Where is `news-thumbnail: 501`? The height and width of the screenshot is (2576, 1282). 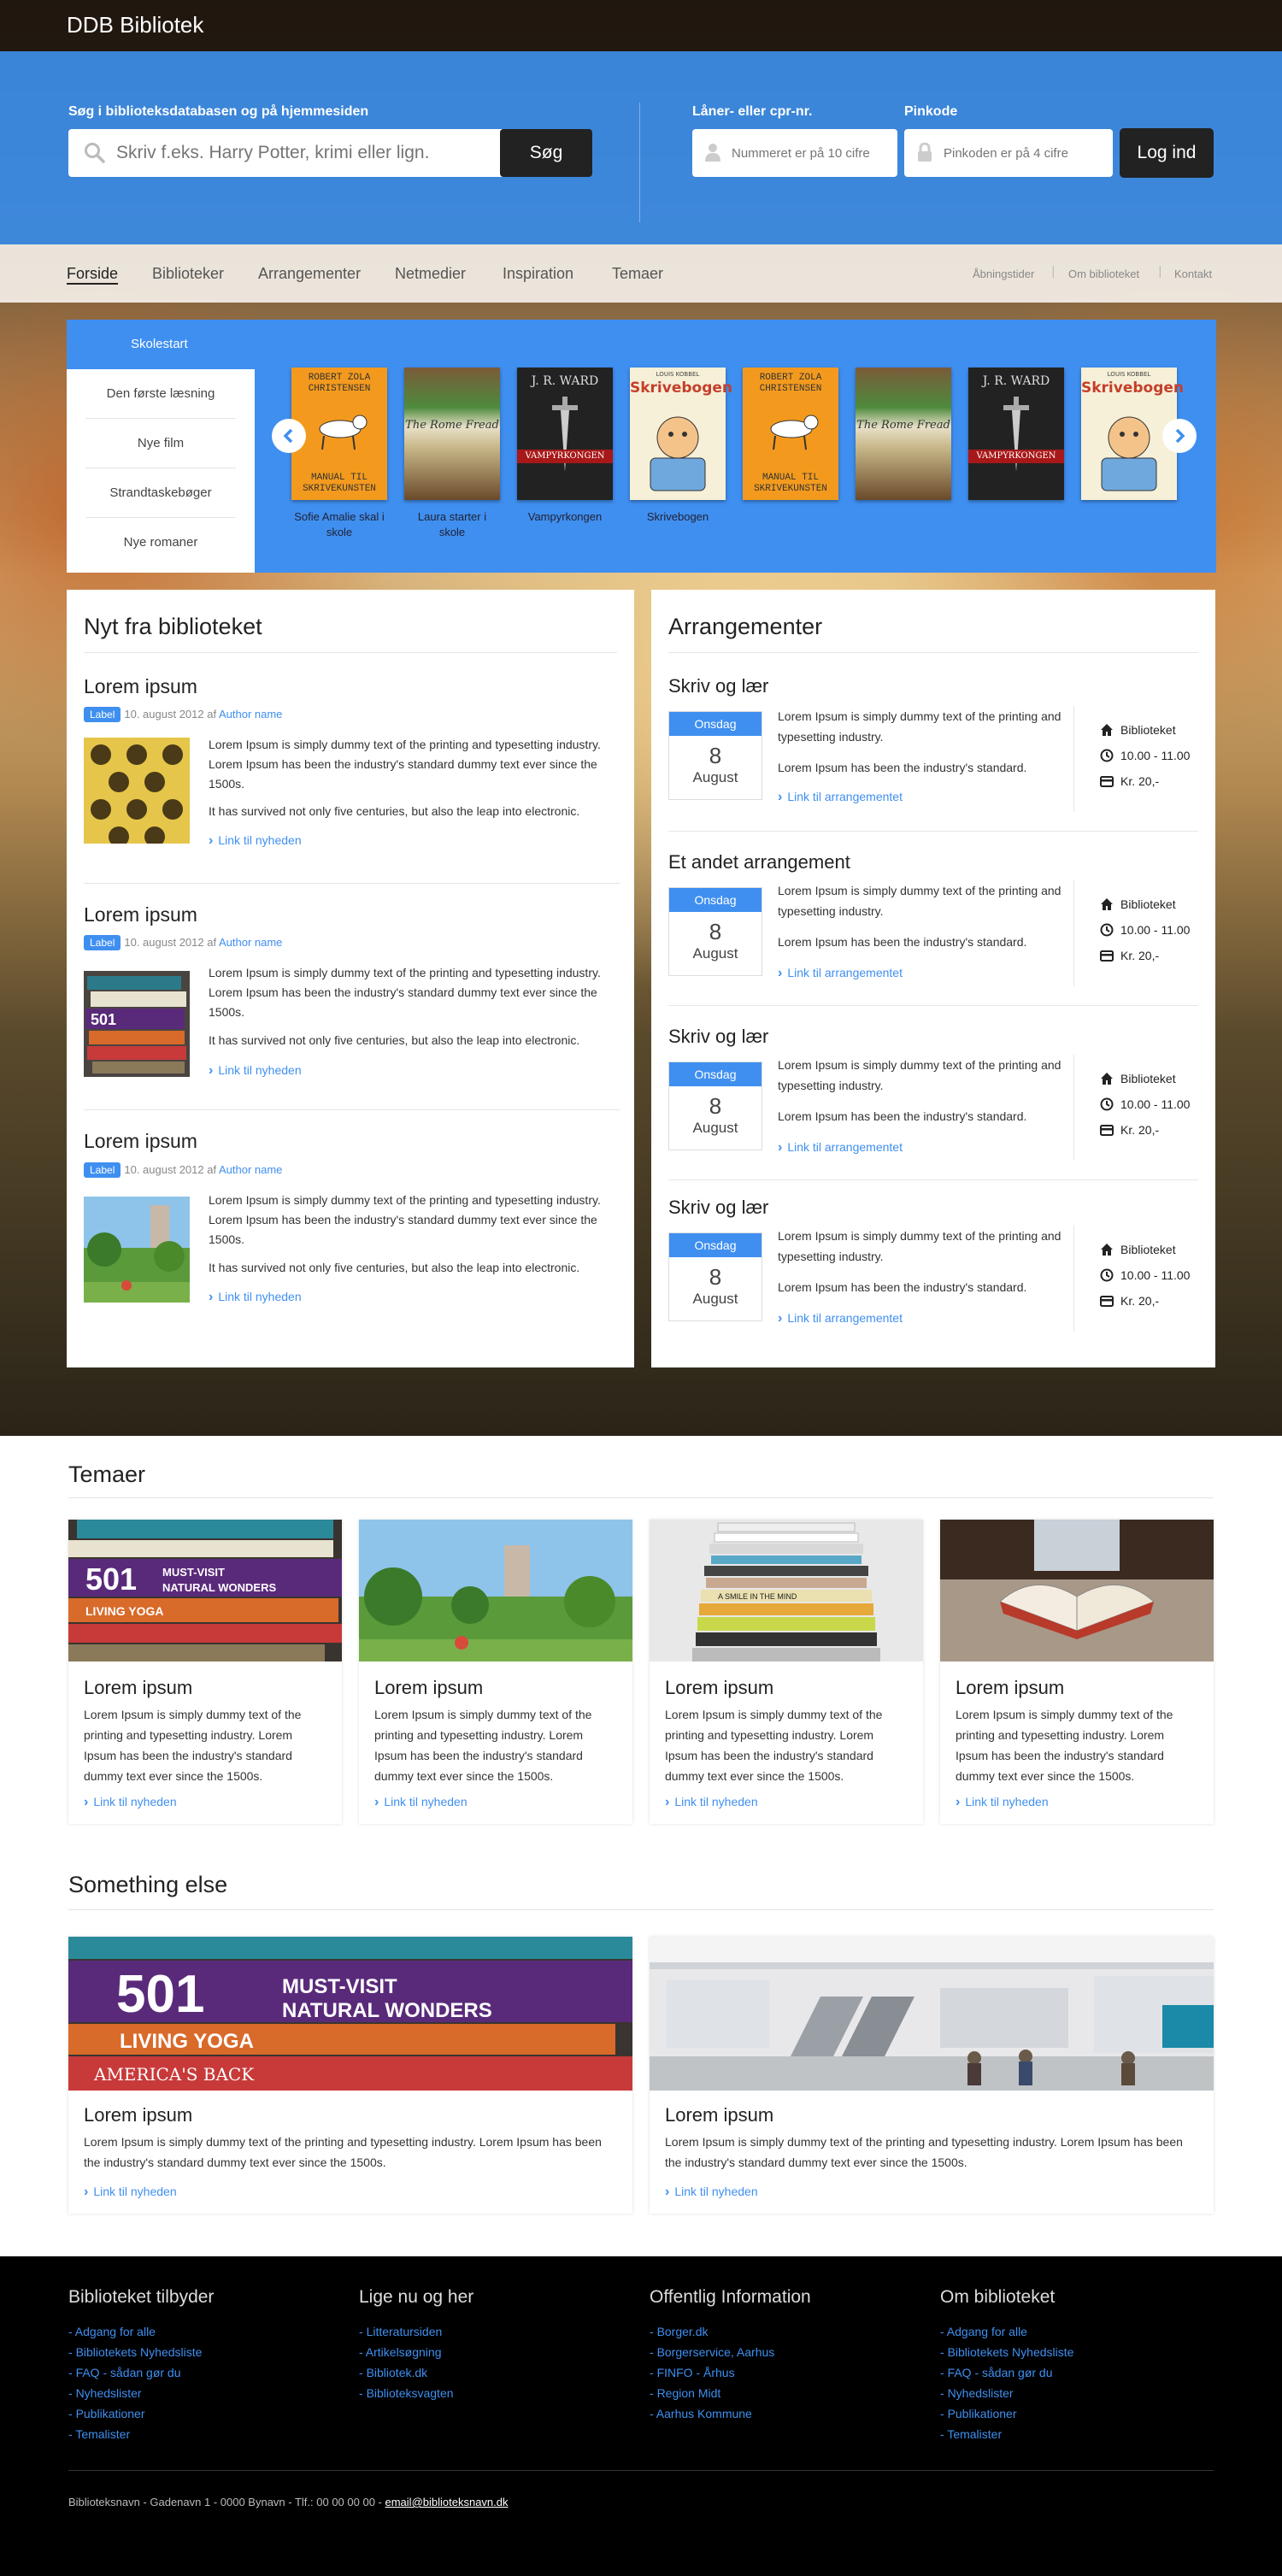 news-thumbnail: 501 is located at coordinates (137, 1024).